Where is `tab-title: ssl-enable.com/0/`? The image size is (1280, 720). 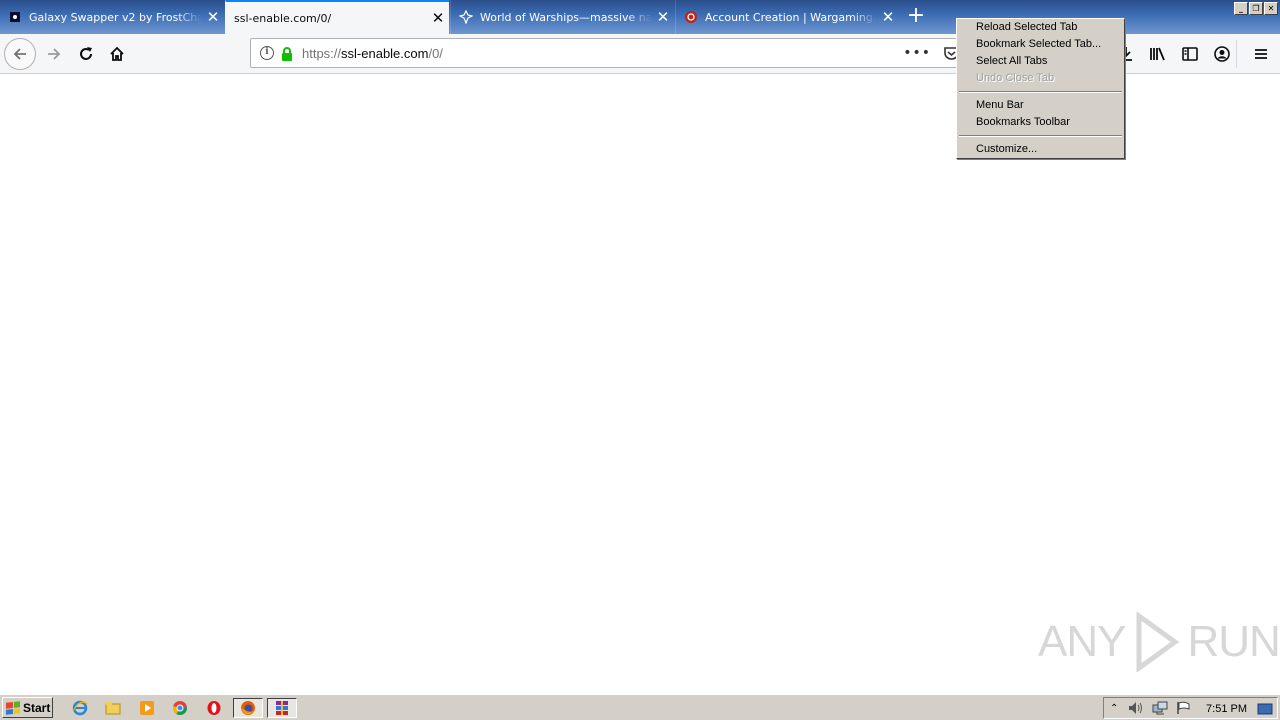
tab-title: ssl-enable.com/0/ is located at coordinates (283, 18).